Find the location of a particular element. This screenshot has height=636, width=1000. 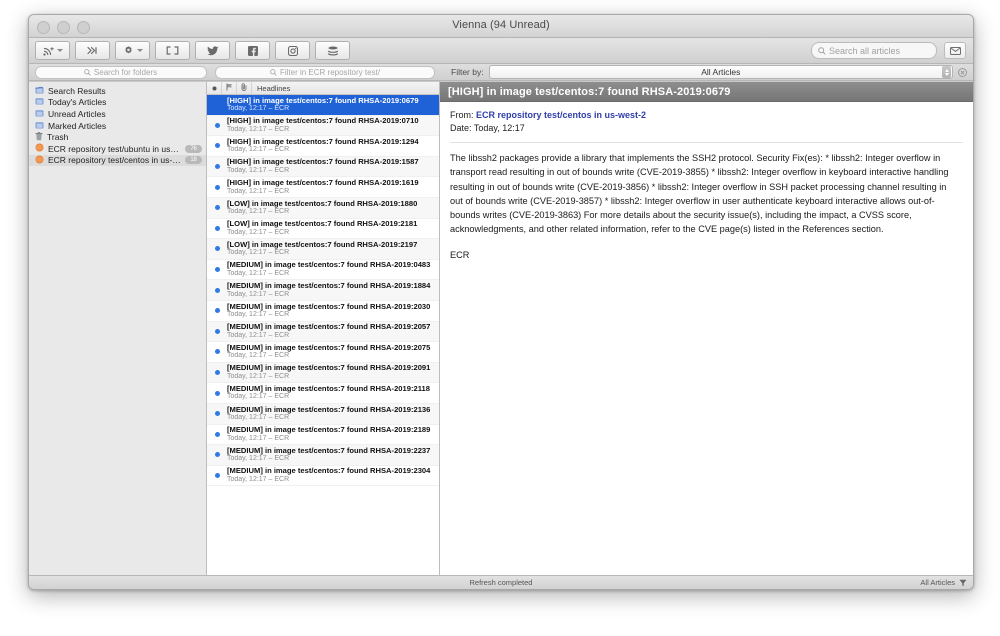

mail-button is located at coordinates (955, 50).